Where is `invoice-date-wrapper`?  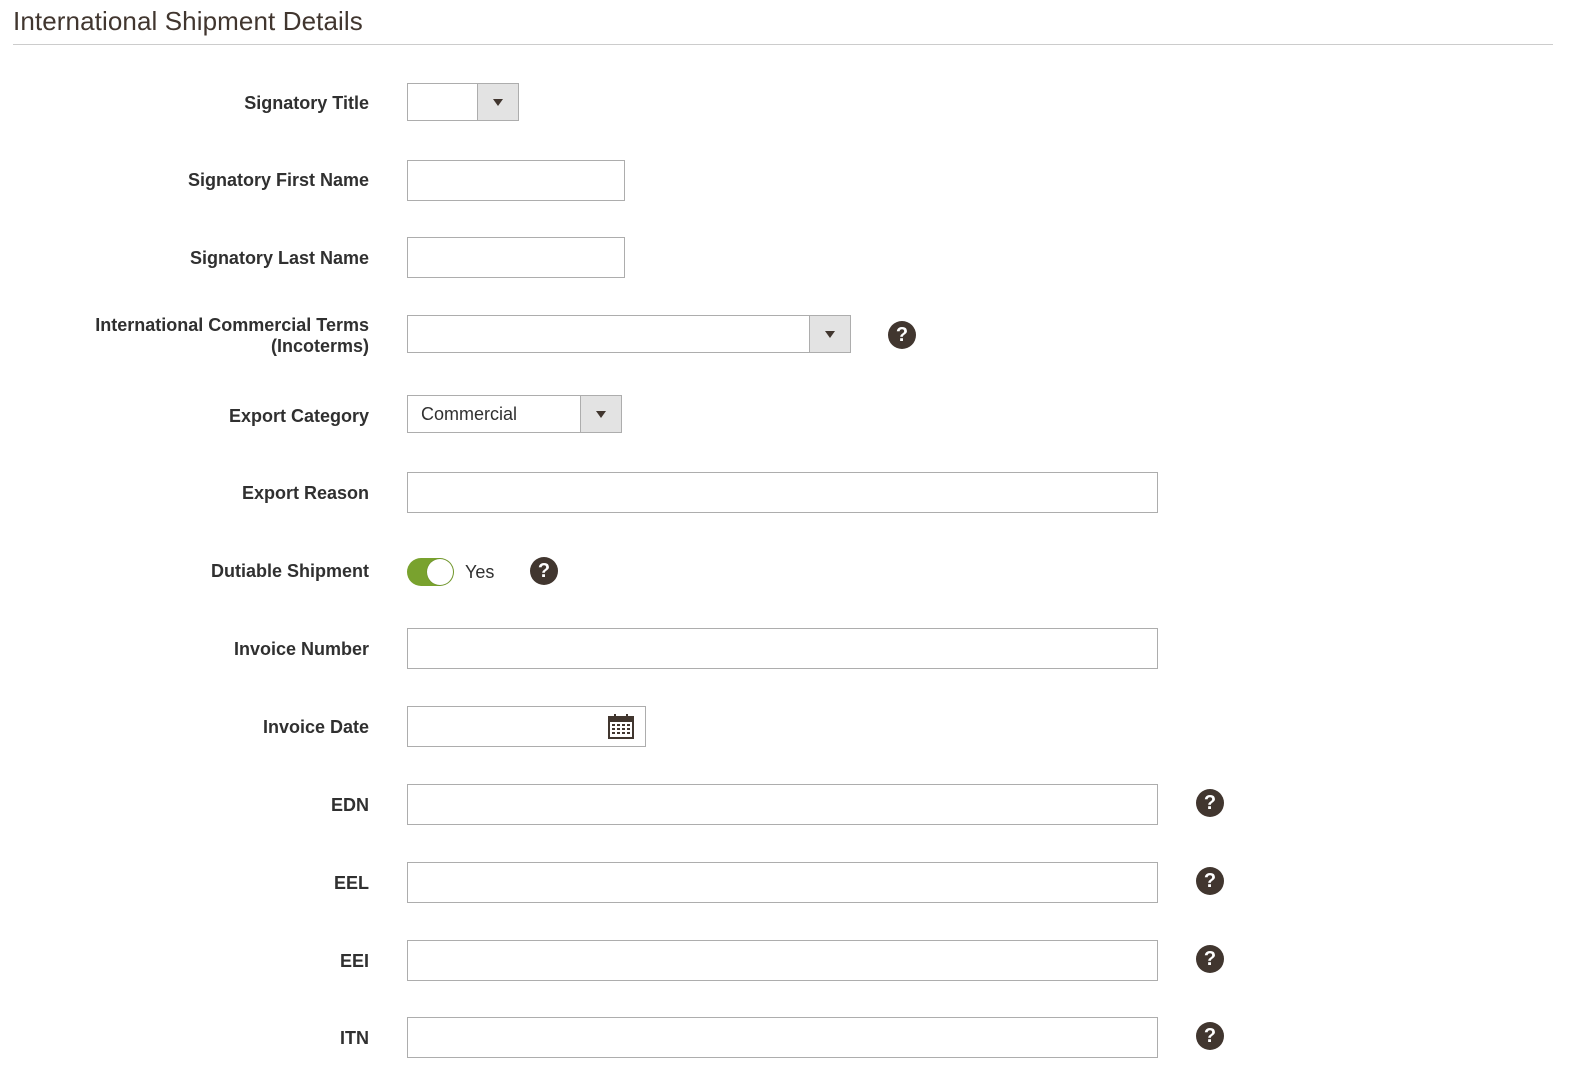 invoice-date-wrapper is located at coordinates (526, 726).